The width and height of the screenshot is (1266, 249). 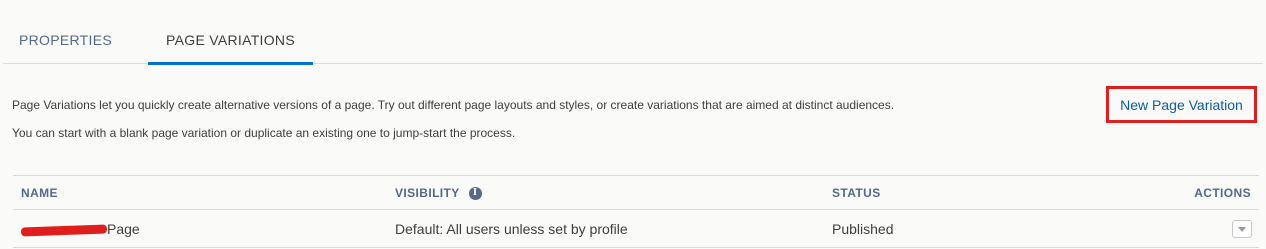 What do you see at coordinates (39, 193) in the screenshot?
I see `column-header-name: NAME` at bounding box center [39, 193].